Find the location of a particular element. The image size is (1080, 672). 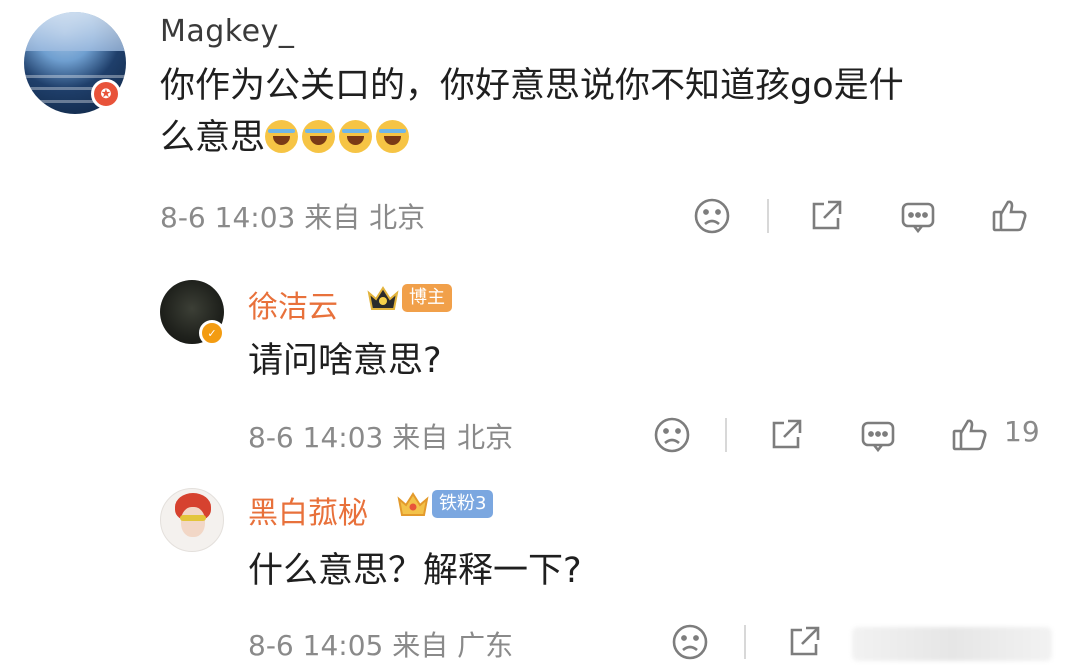

username: 徐洁云 is located at coordinates (293, 304).